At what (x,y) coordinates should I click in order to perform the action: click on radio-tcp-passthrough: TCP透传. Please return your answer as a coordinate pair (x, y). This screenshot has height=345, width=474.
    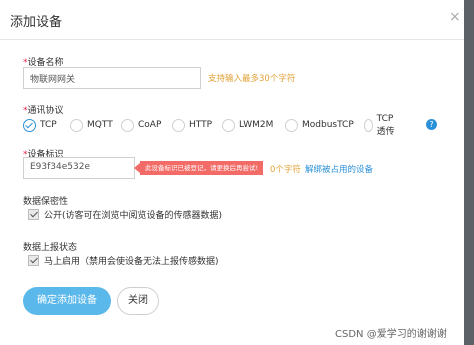
    Looking at the image, I should click on (381, 125).